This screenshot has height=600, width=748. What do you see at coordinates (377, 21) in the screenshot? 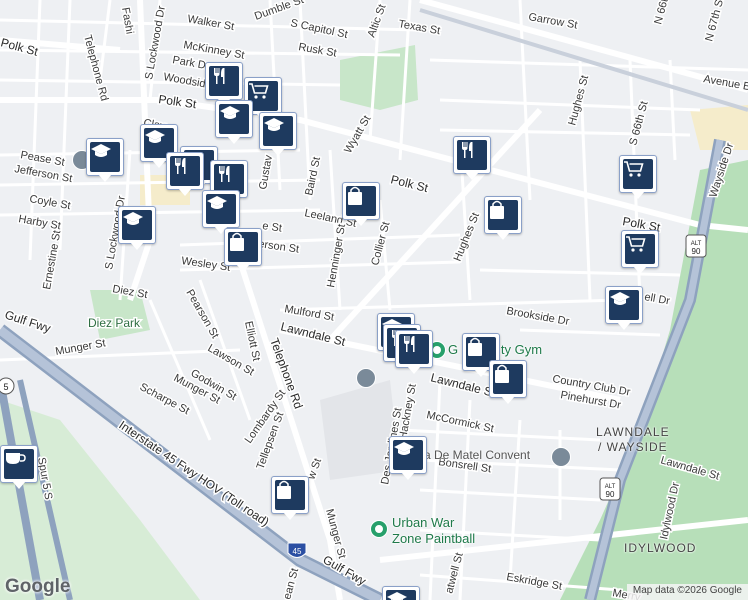
I see `street-label-altic: Altic St` at bounding box center [377, 21].